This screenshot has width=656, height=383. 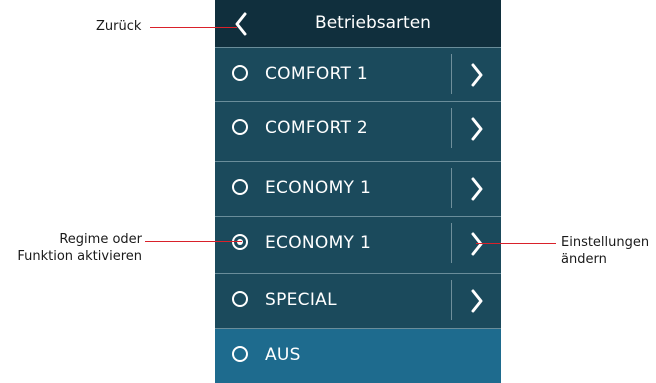 I want to click on page-title: Betriebsarten, so click(x=373, y=23).